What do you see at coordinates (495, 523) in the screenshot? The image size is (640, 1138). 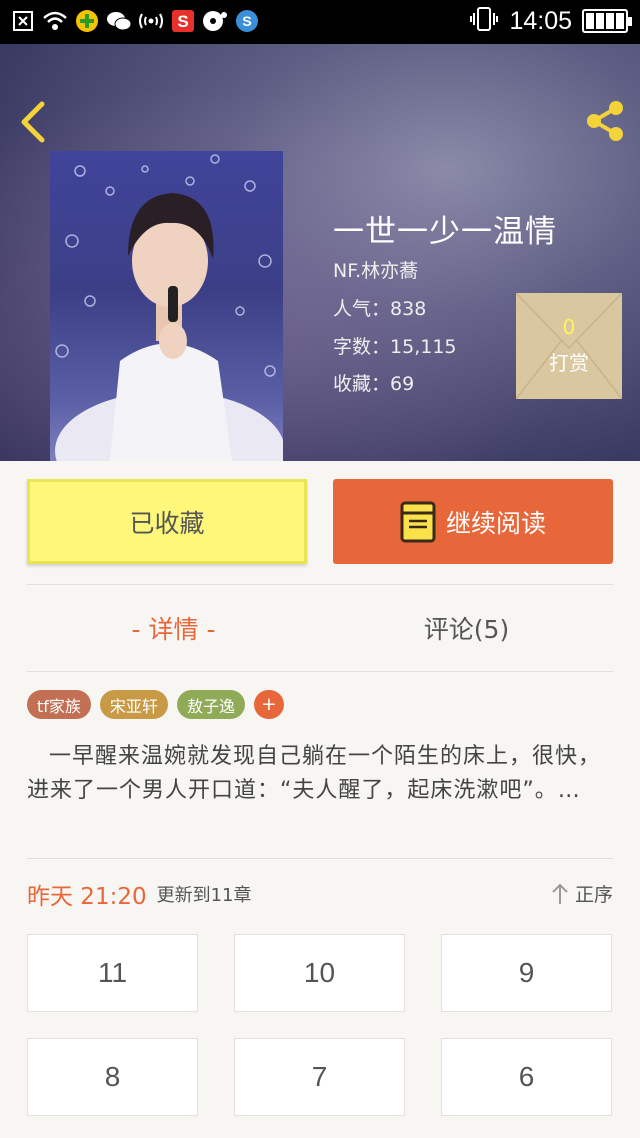 I see `continue-reading-label: 继续阅读` at bounding box center [495, 523].